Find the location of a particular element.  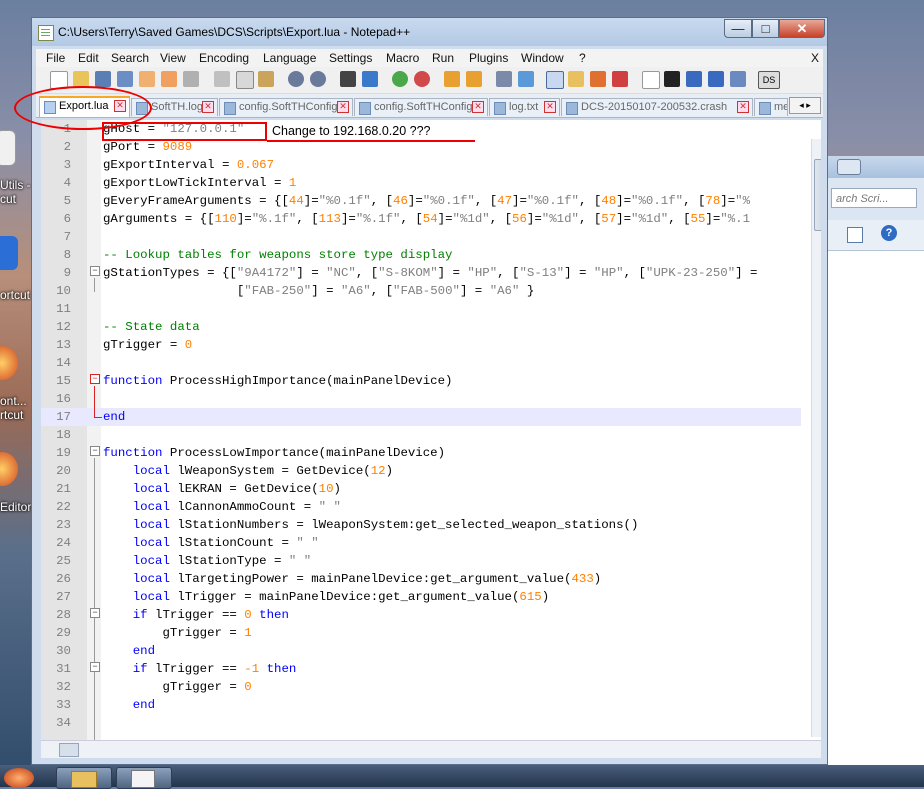

tab-dcs-crash: DCS-20150107-200532.crash ✕ is located at coordinates (657, 107).